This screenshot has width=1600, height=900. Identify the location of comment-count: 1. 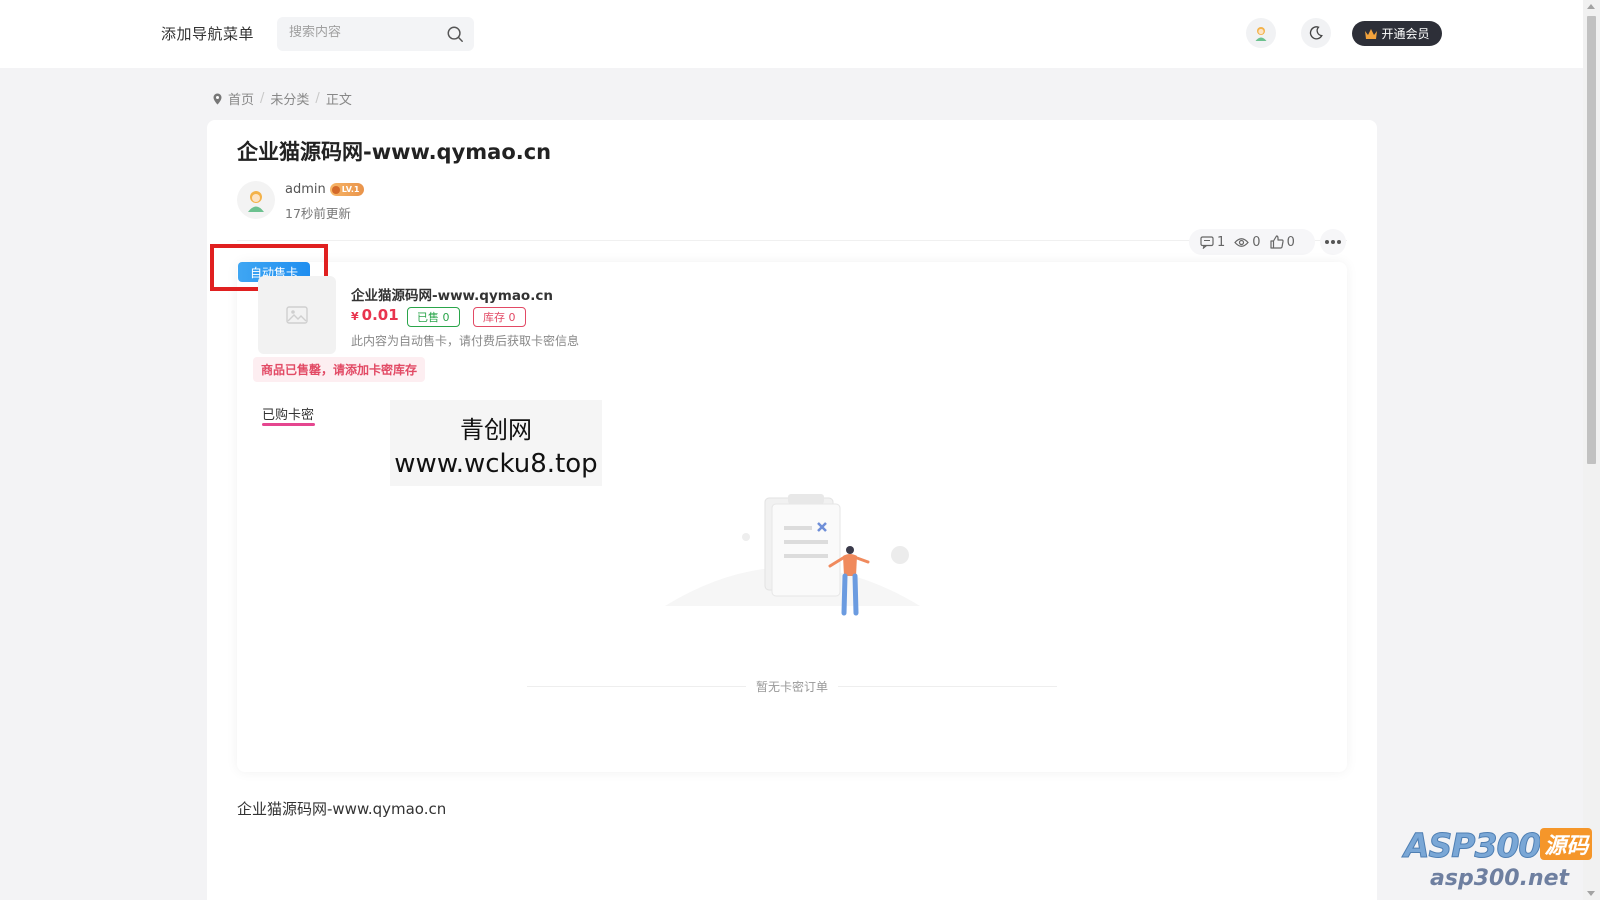
(1212, 242).